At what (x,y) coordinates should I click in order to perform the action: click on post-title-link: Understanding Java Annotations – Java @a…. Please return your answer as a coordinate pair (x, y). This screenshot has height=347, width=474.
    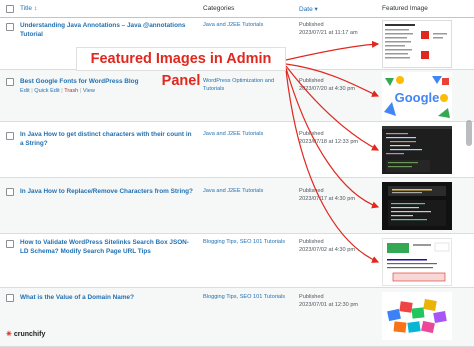
    Looking at the image, I should click on (107, 30).